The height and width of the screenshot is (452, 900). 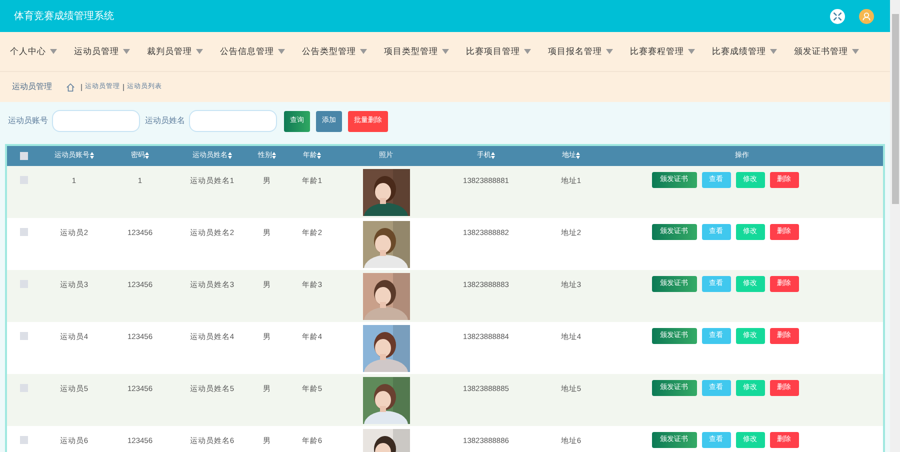 I want to click on nav-menu-item: 项目报名管理, so click(x=580, y=51).